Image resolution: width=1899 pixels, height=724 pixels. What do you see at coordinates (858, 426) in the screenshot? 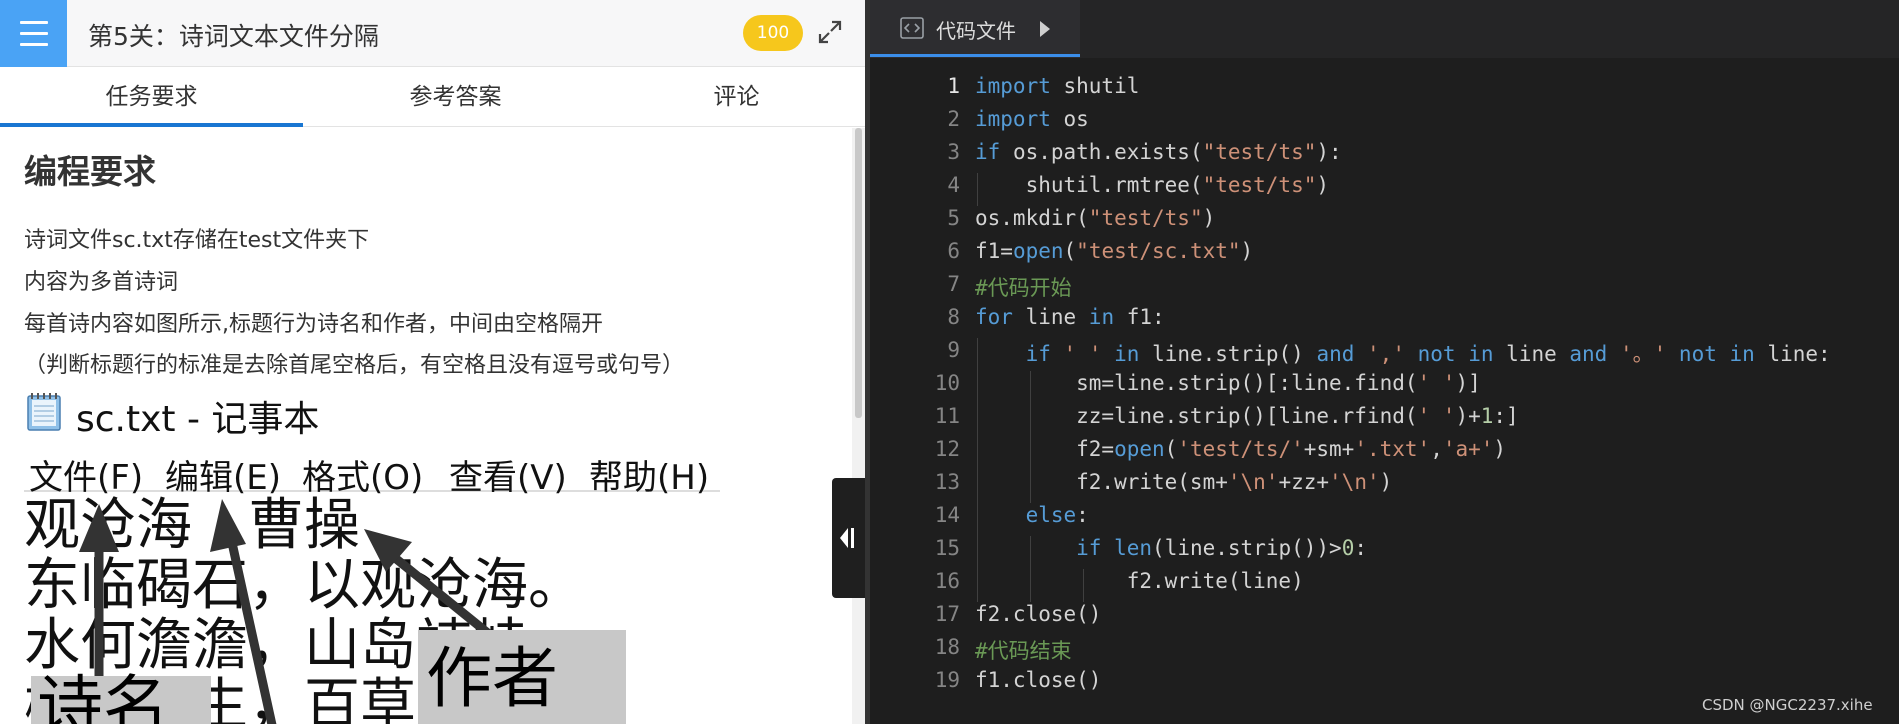
I see `content-scrollbar` at bounding box center [858, 426].